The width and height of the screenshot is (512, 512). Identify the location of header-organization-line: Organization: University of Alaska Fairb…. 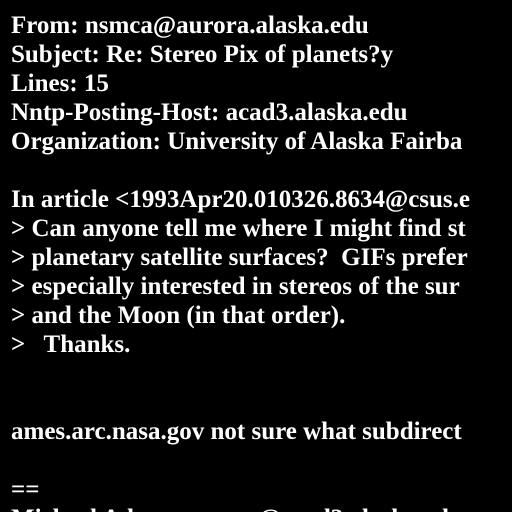
(237, 141).